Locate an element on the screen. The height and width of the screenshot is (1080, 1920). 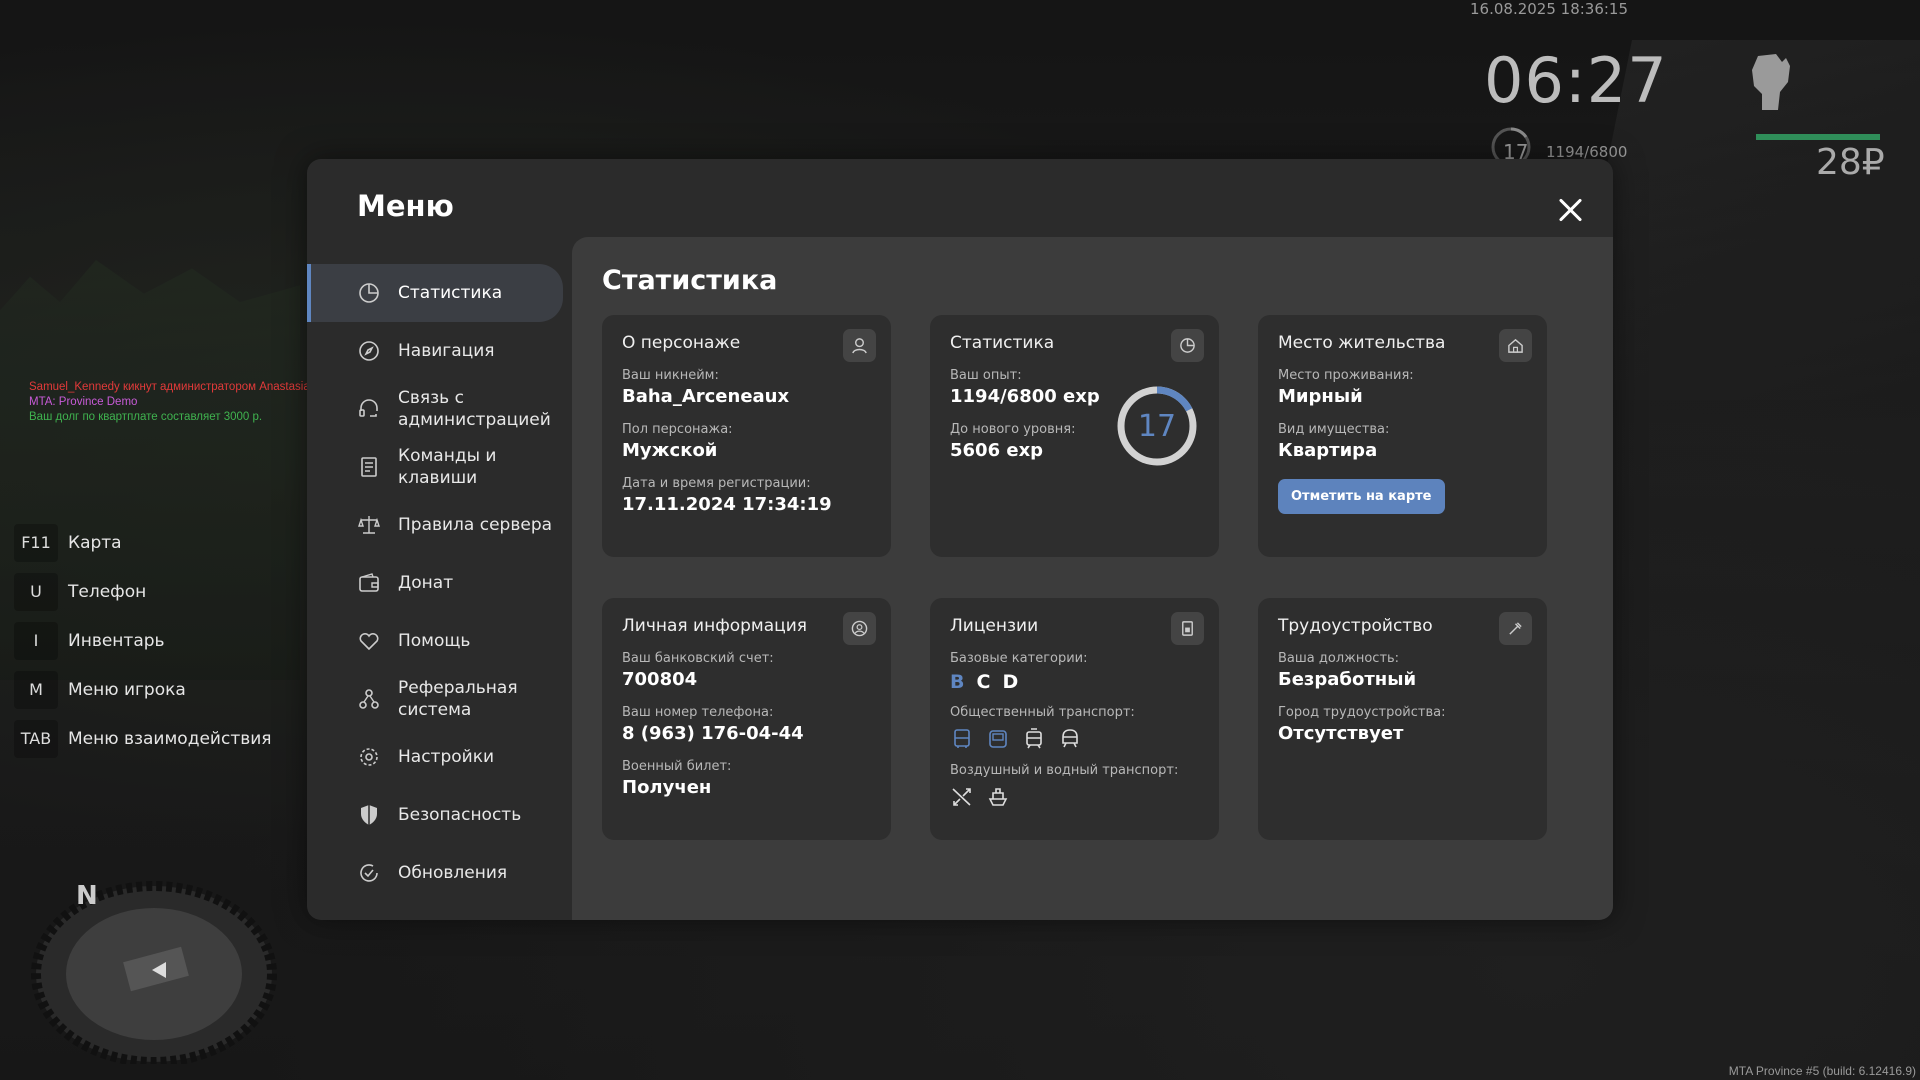
hotkey-interaction-menu: TAB Меню взаимодействия is located at coordinates (143, 738).